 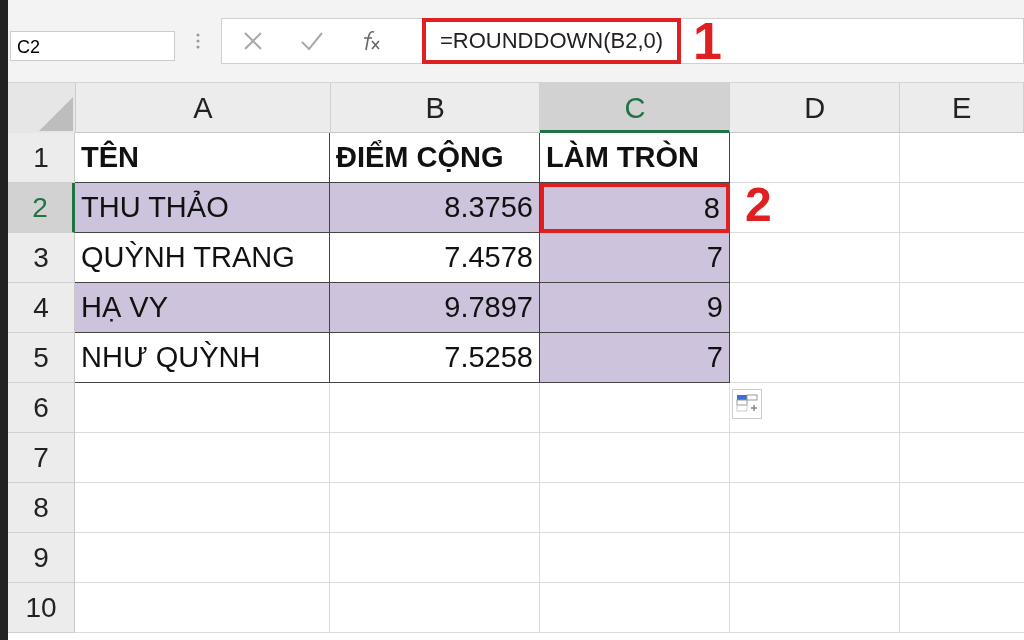 What do you see at coordinates (253, 41) in the screenshot?
I see `cancel-icon` at bounding box center [253, 41].